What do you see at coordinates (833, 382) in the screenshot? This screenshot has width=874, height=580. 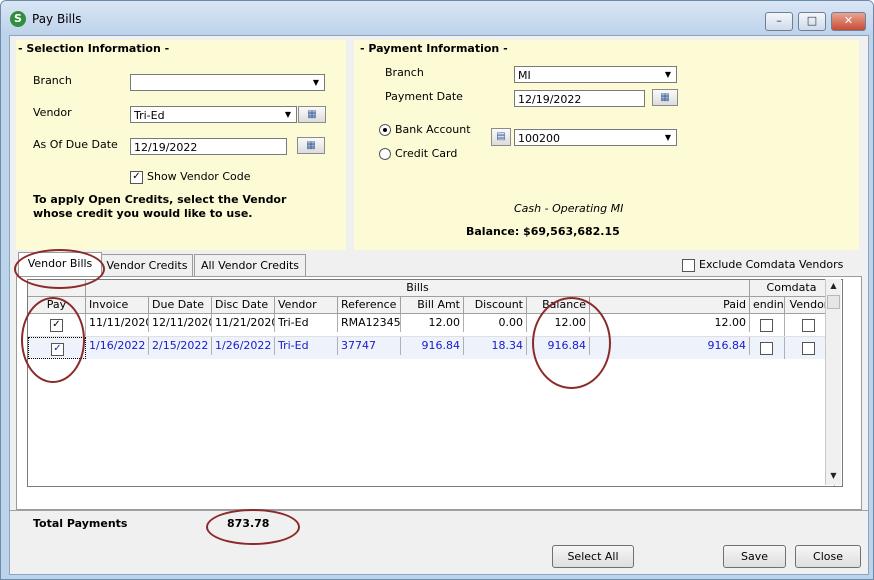 I see `grid-vertical-scrollbar: ▲ ▼` at bounding box center [833, 382].